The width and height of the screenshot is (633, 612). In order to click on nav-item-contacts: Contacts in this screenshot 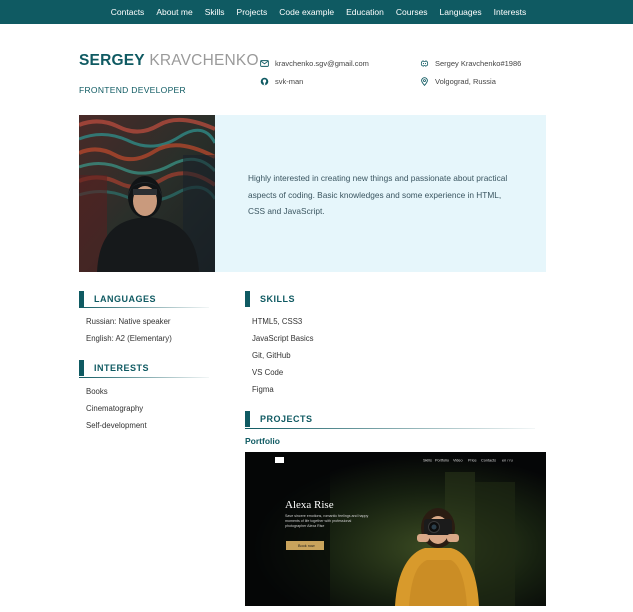, I will do `click(128, 12)`.